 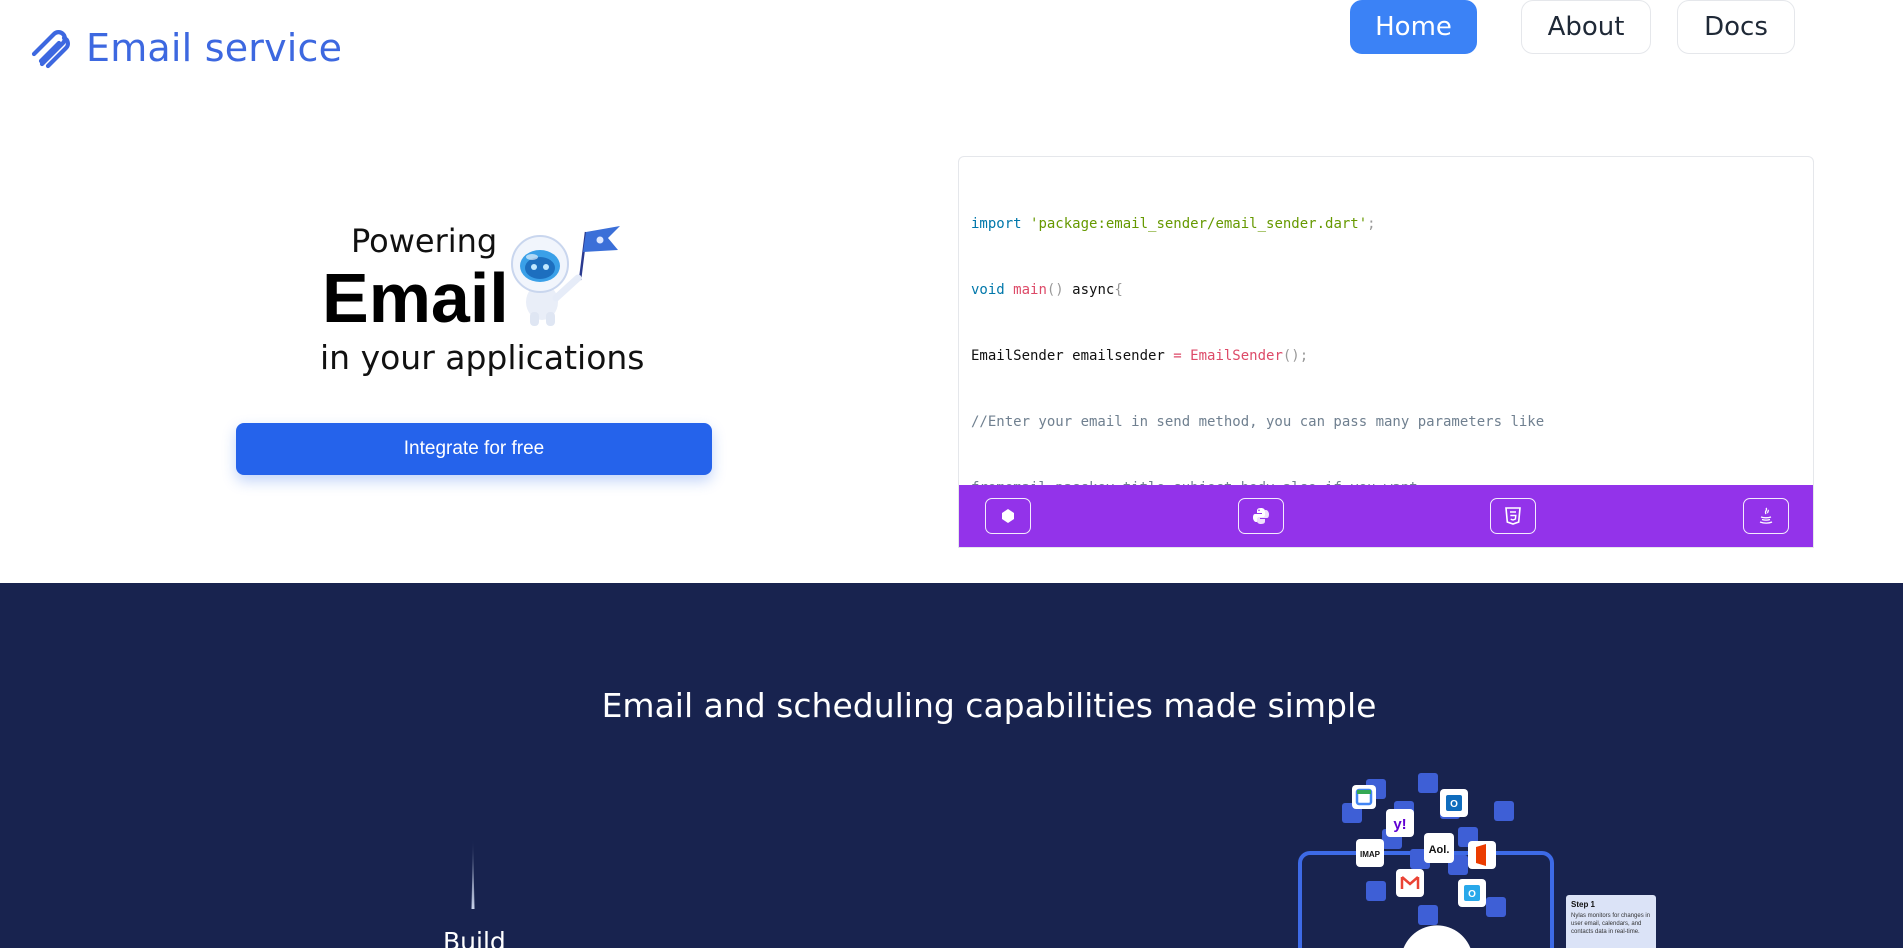 I want to click on html5-icon, so click(x=1513, y=516).